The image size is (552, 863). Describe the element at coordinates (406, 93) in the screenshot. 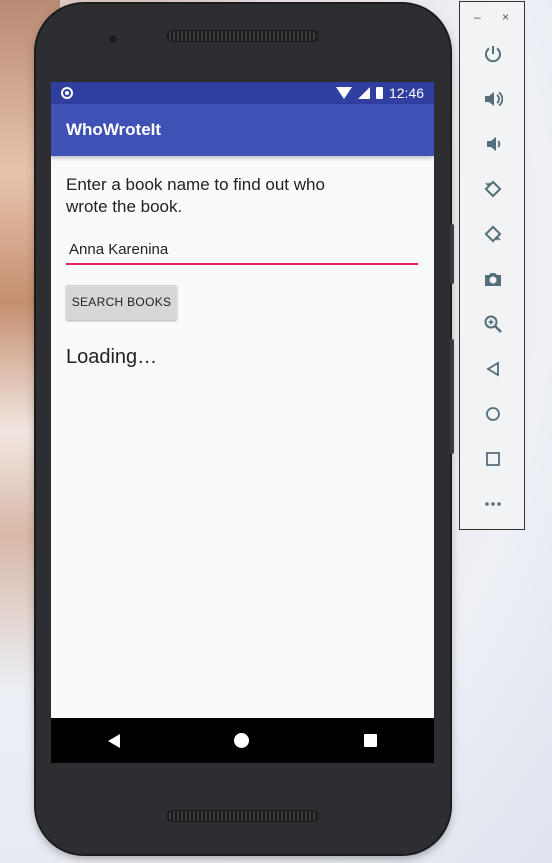

I see `status-time: 12:46` at that location.